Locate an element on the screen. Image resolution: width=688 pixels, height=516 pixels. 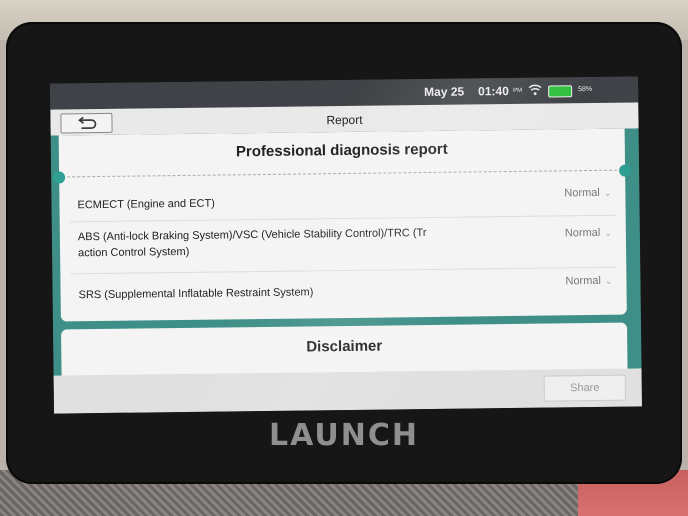
battery-icon is located at coordinates (560, 91).